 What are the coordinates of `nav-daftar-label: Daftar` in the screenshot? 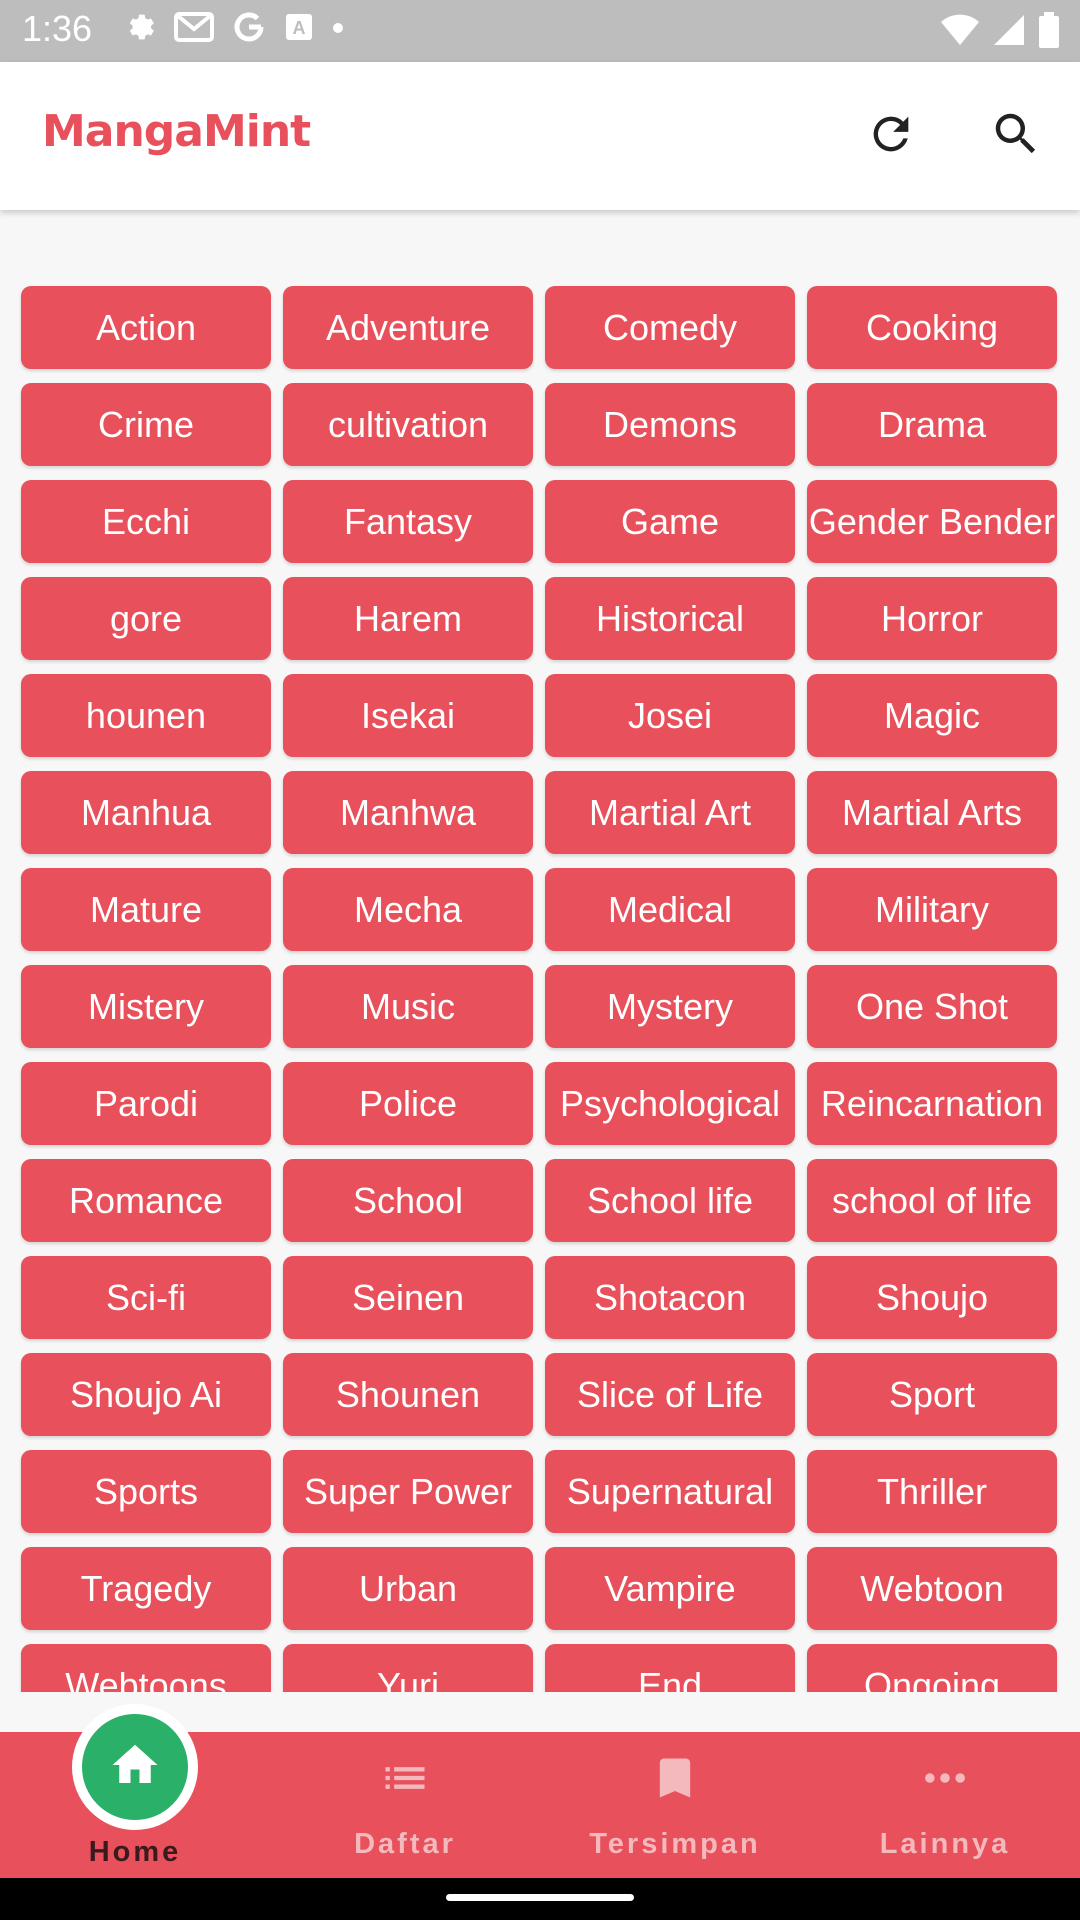 It's located at (405, 1844).